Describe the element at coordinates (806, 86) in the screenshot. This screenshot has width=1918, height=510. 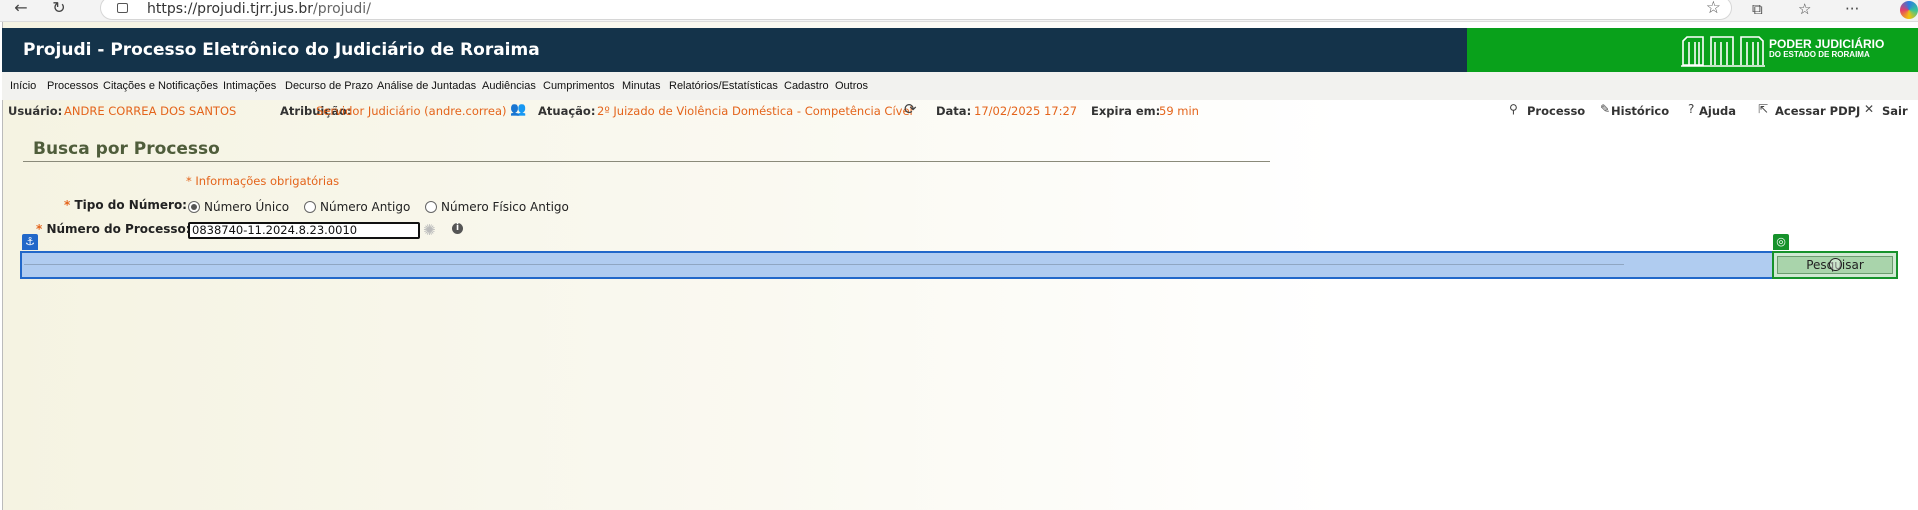
I see `menu-item-cadastro: Cadastro` at that location.